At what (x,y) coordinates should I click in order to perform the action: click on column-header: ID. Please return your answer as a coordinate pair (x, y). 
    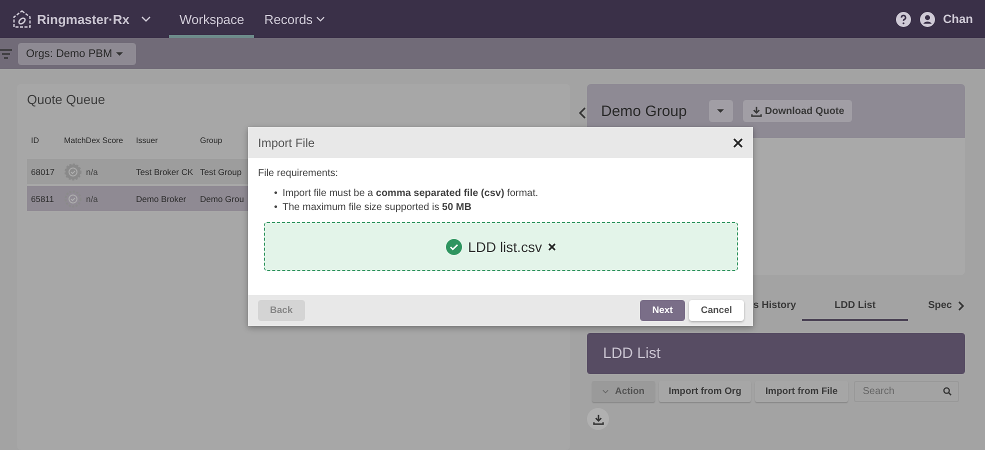
    Looking at the image, I should click on (35, 140).